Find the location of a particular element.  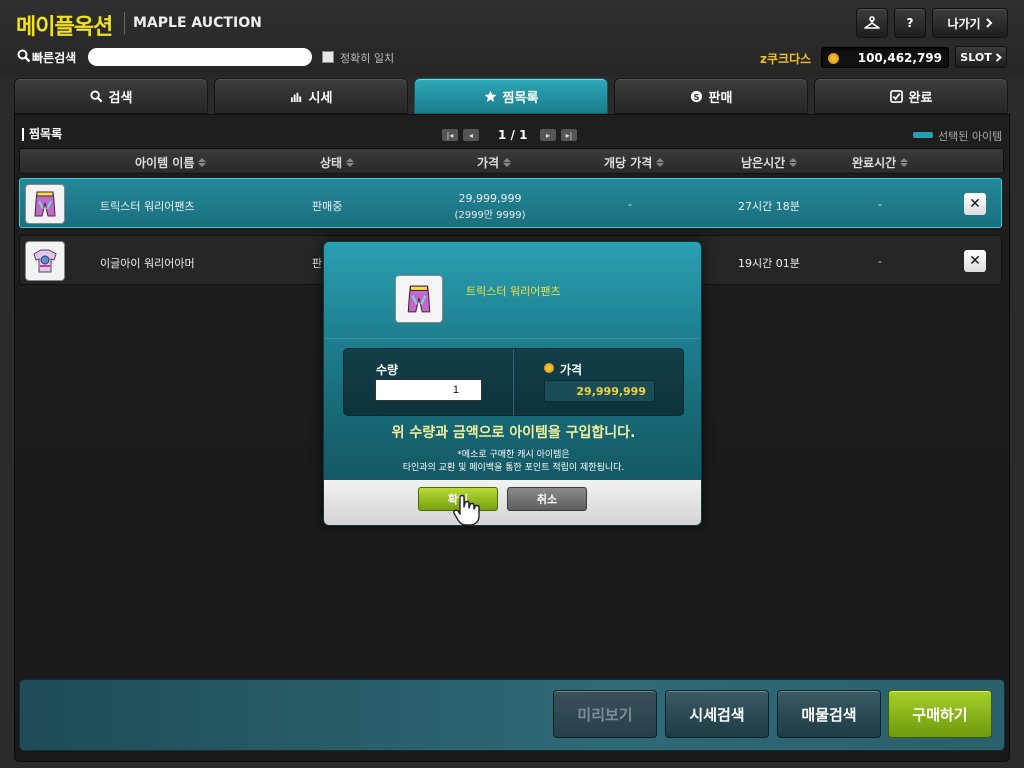

confirm-message: 위 수량과 금액으로 아이템을 구입합니다. is located at coordinates (513, 433).